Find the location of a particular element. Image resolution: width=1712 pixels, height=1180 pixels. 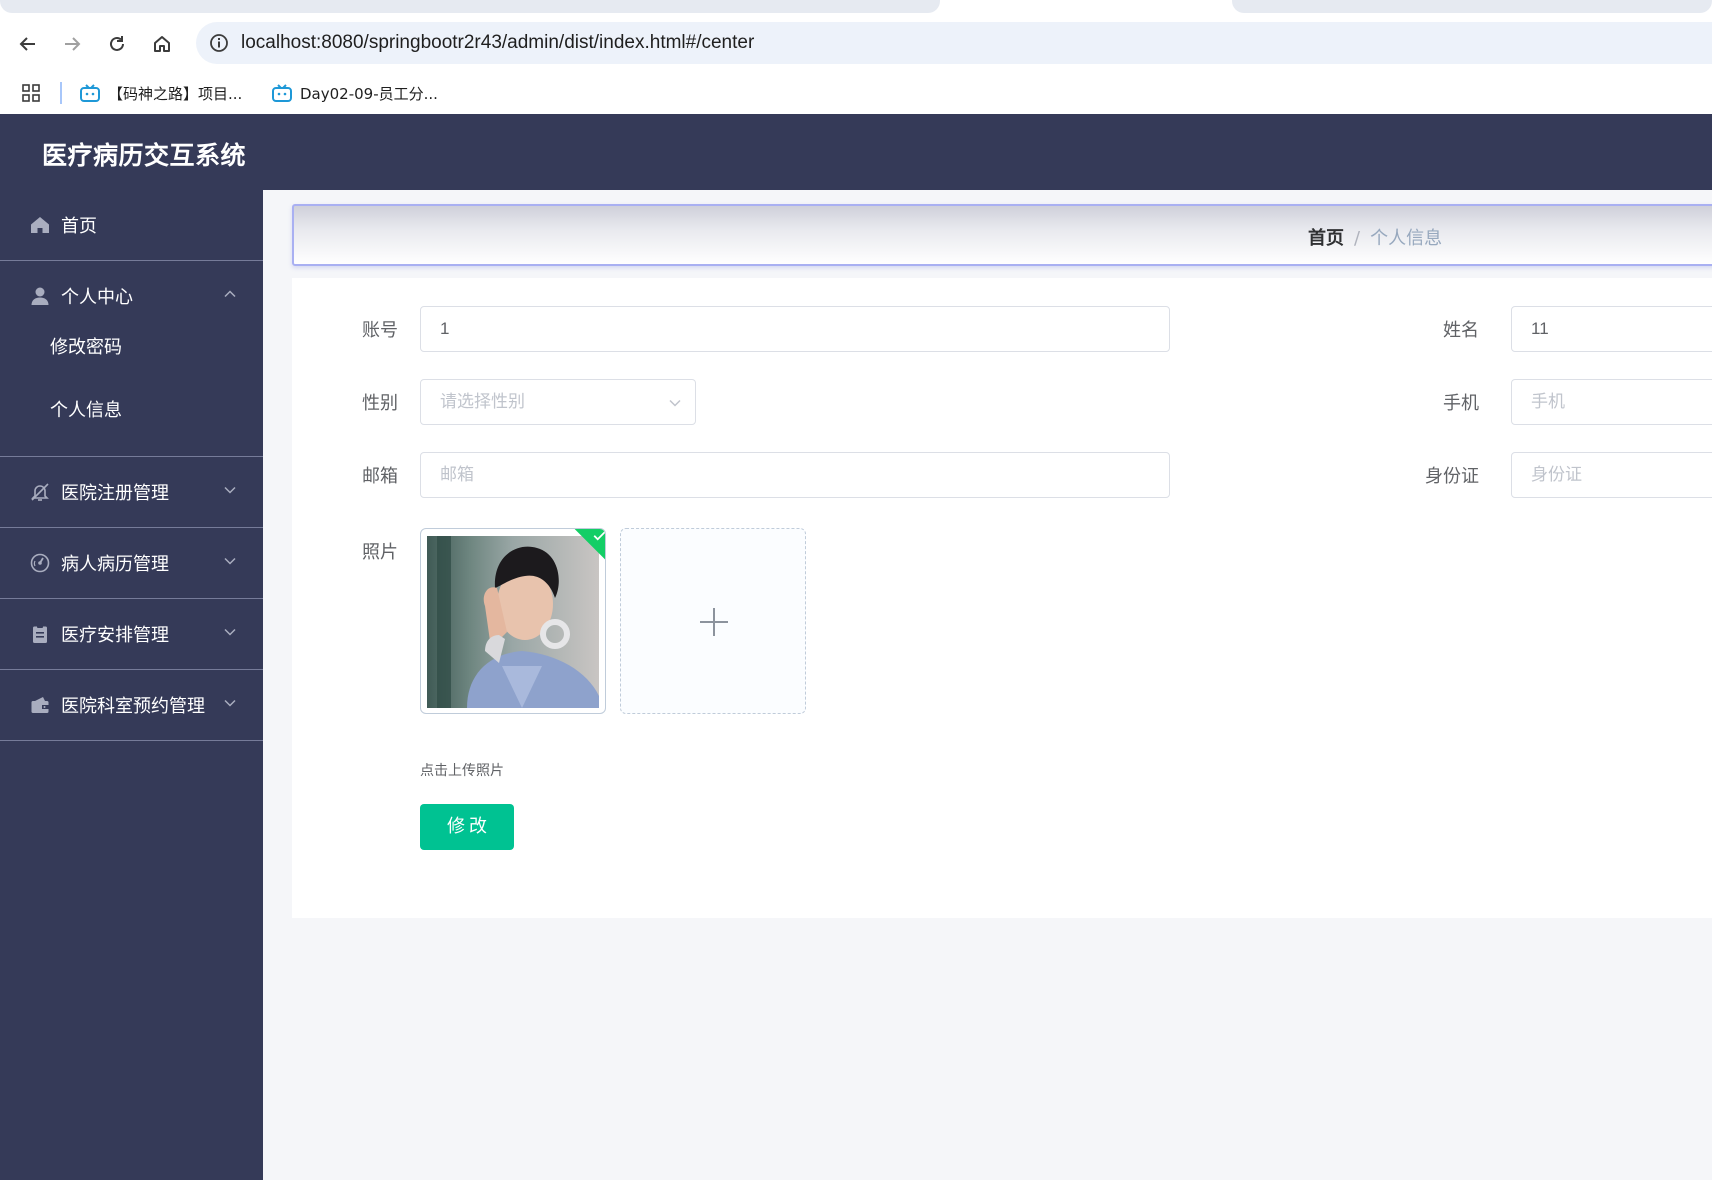

submit-button: 修改 is located at coordinates (467, 827).